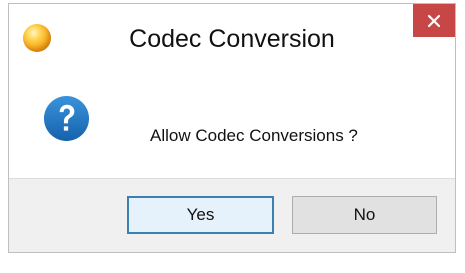 This screenshot has width=465, height=273. I want to click on no-button: No, so click(364, 215).